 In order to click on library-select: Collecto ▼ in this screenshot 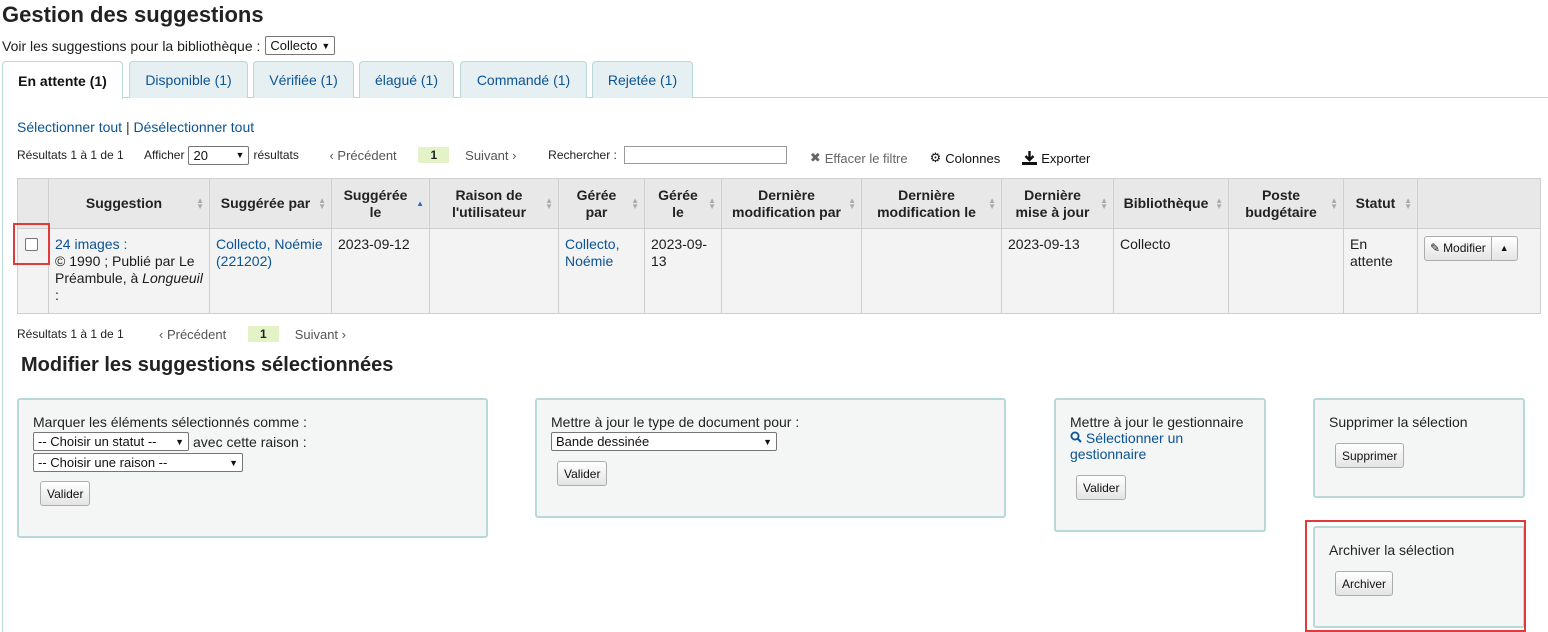, I will do `click(300, 45)`.